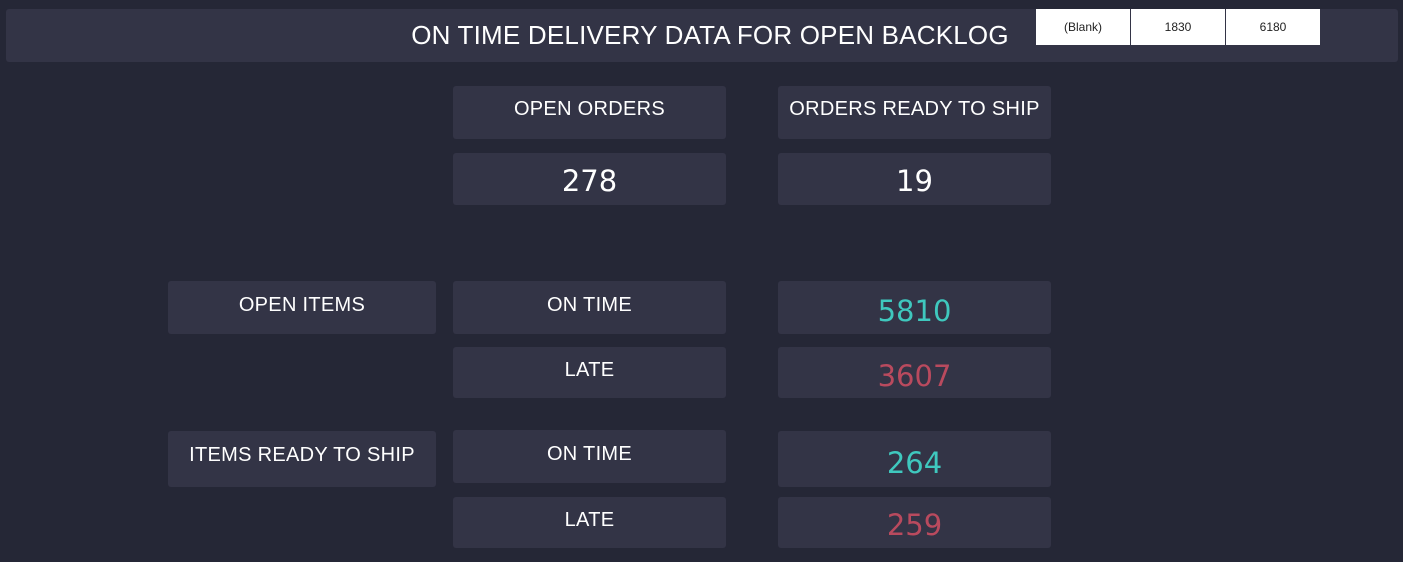  Describe the element at coordinates (914, 112) in the screenshot. I see `orders-ready-to-ship-label: ORDERS READY TO SHIP` at that location.